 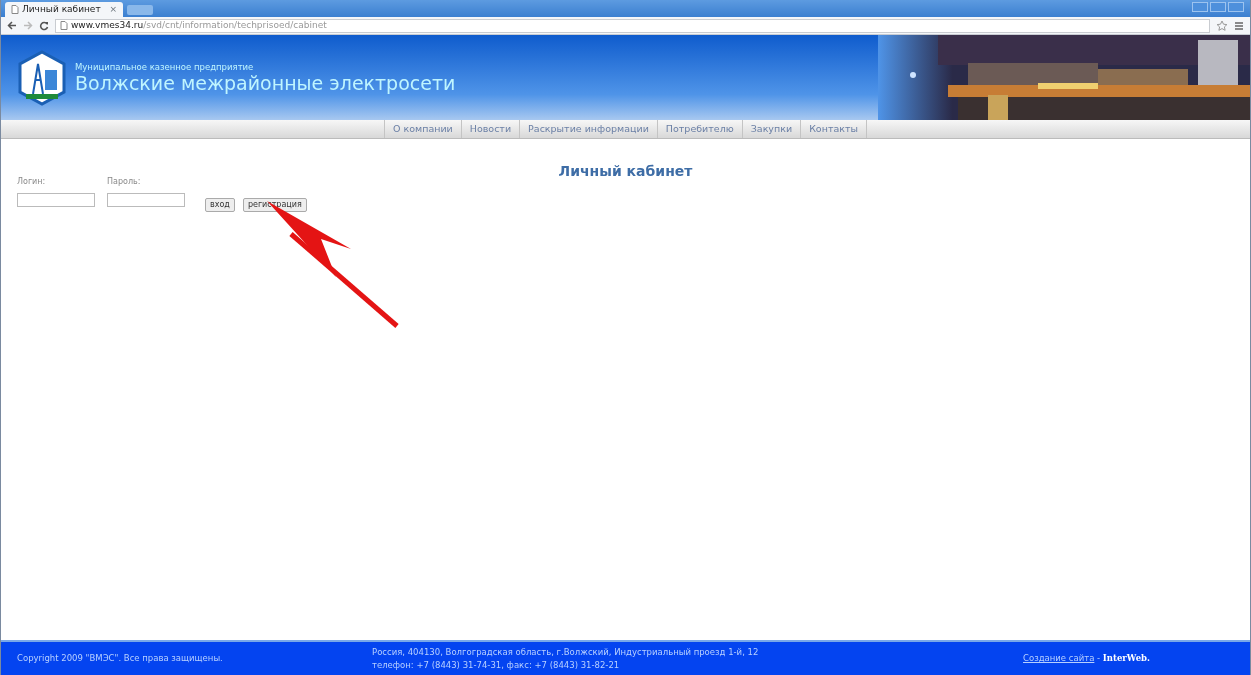 What do you see at coordinates (1218, 7) in the screenshot?
I see `maximize-button` at bounding box center [1218, 7].